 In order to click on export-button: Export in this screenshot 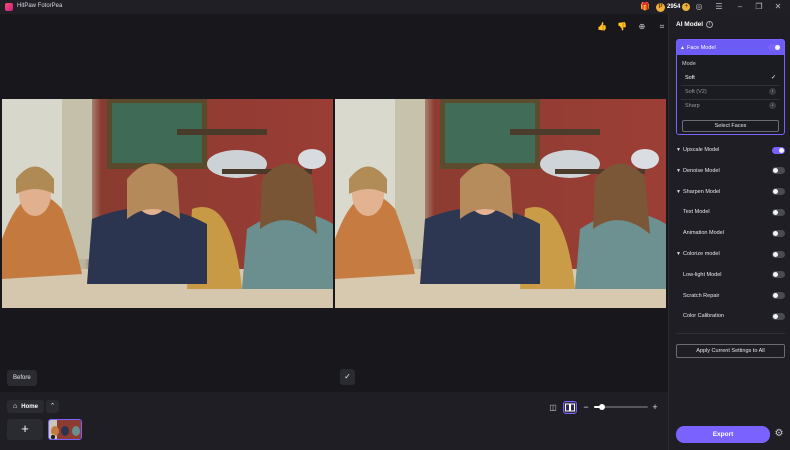, I will do `click(723, 434)`.